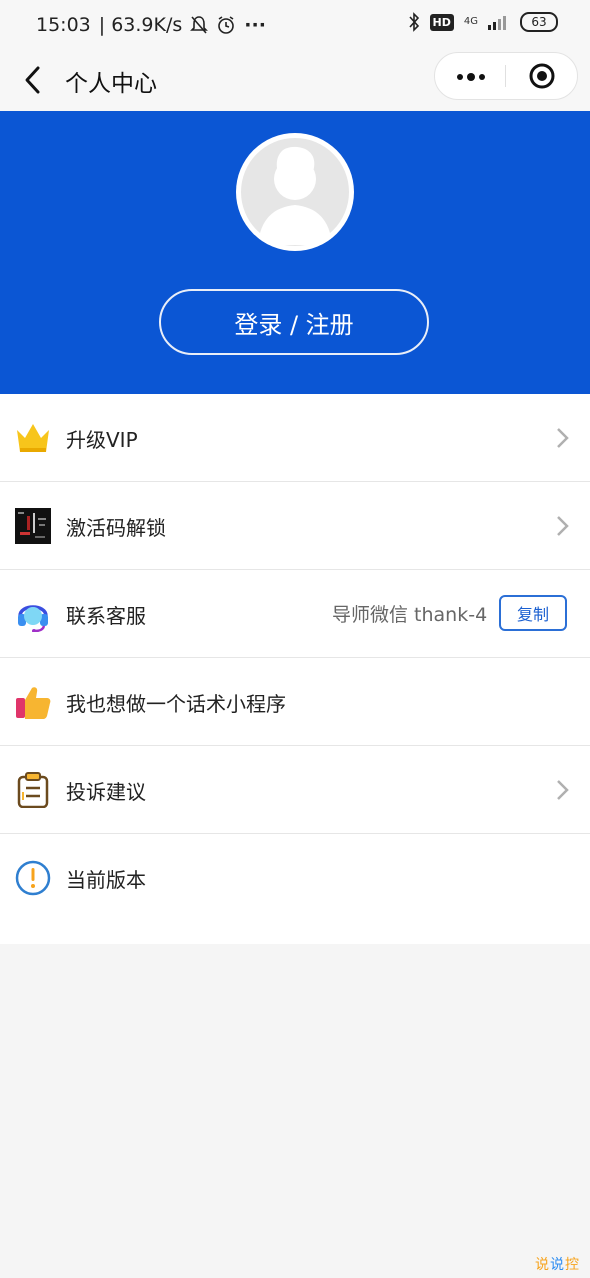 The height and width of the screenshot is (1278, 590). Describe the element at coordinates (176, 704) in the screenshot. I see `menu-item-label: 我也想做一个话术小程序` at that location.